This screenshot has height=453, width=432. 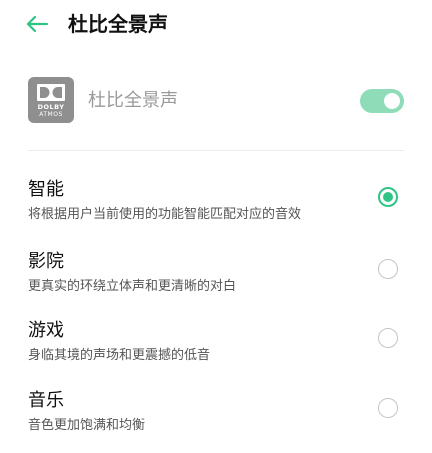 What do you see at coordinates (165, 214) in the screenshot?
I see `option-description: 将根据用户当前使用的功能智能匹配对应的音效` at bounding box center [165, 214].